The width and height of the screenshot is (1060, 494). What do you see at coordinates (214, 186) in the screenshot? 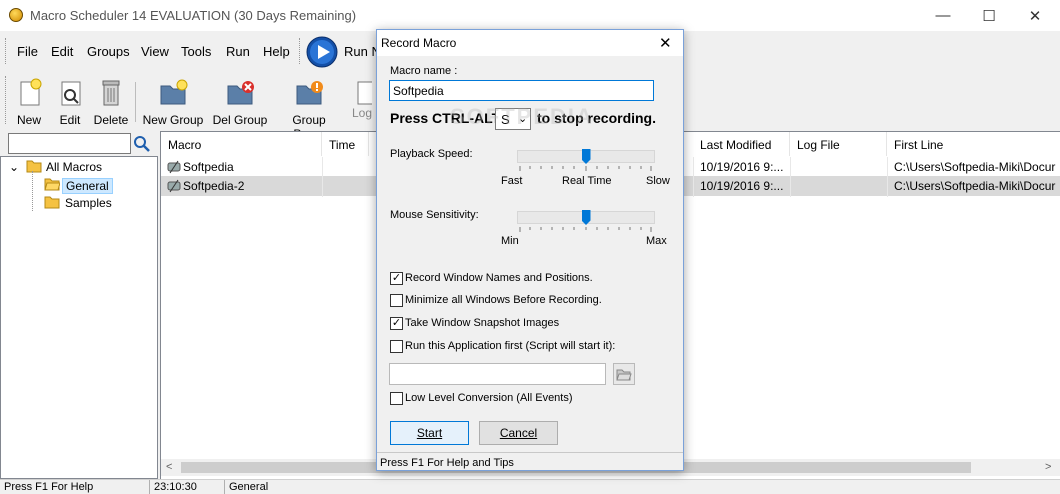
I see `cell-macro: Softpedia-2` at bounding box center [214, 186].